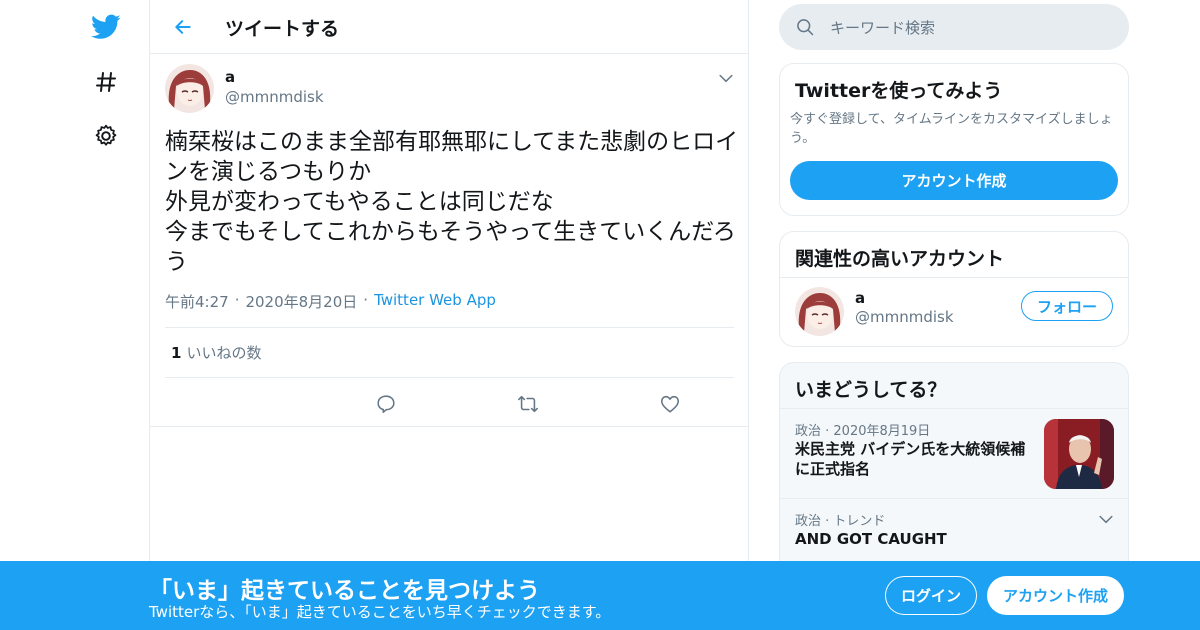 Image resolution: width=1200 pixels, height=630 pixels. What do you see at coordinates (224, 353) in the screenshot?
I see `likes-label: いいねの数` at bounding box center [224, 353].